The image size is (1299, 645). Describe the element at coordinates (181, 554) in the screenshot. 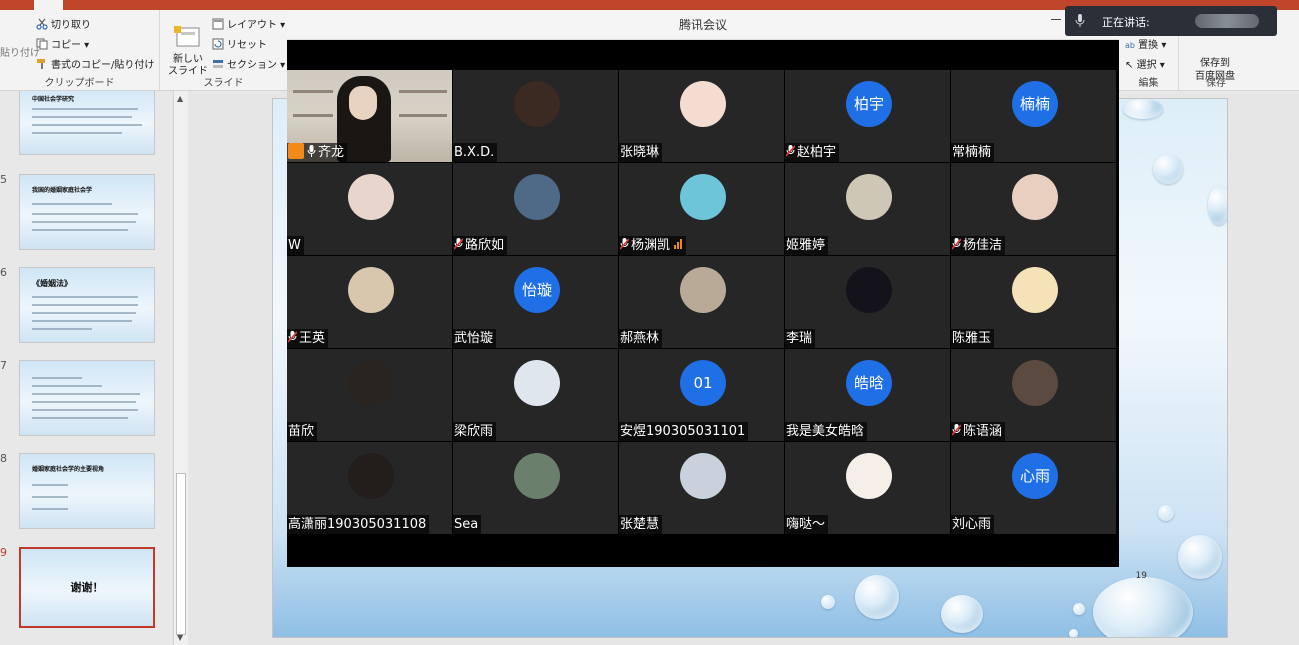

I see `scrollbar-thumb` at that location.